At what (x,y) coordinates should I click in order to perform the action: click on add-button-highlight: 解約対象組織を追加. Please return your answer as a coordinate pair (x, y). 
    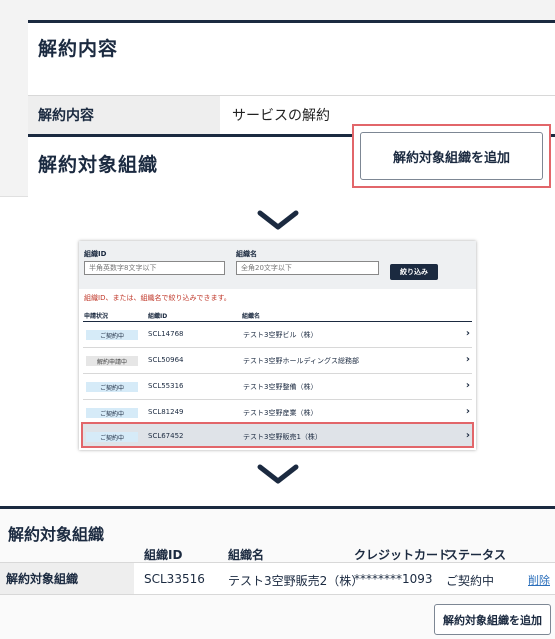
    Looking at the image, I should click on (451, 156).